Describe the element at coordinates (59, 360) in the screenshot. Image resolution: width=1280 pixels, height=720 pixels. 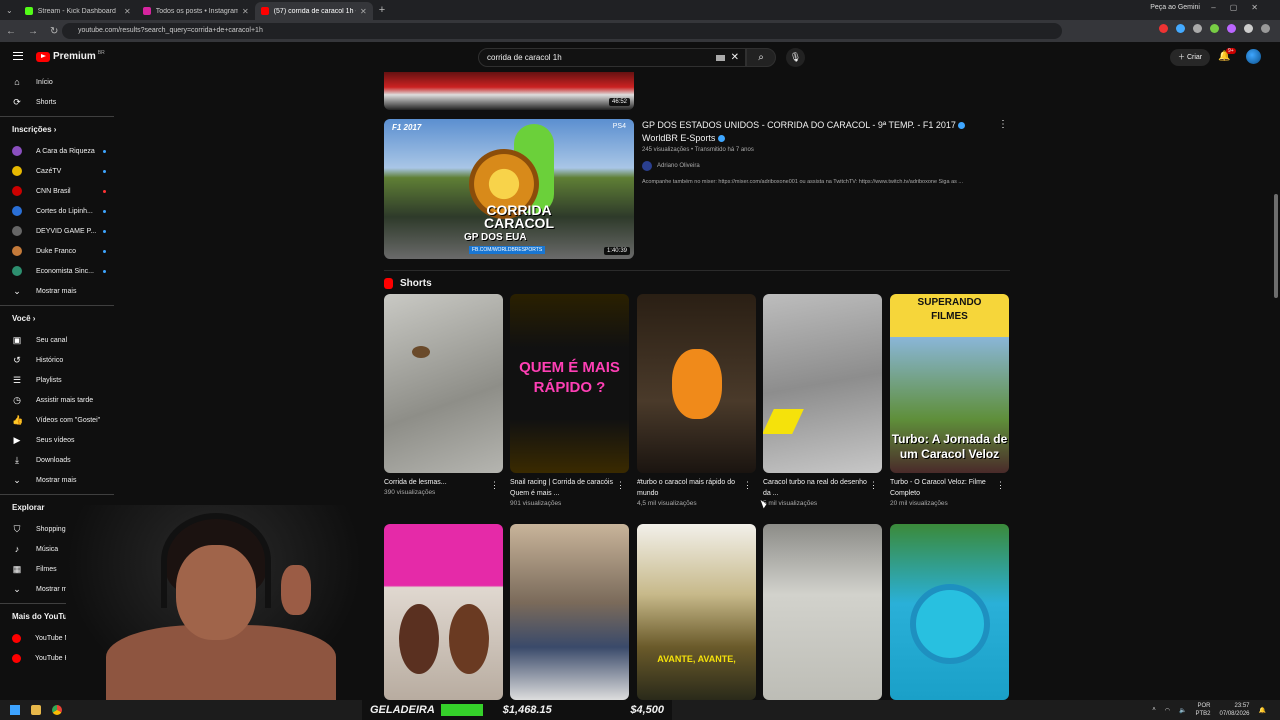
I see `sidebar-item-history: ↺ Histórico` at that location.